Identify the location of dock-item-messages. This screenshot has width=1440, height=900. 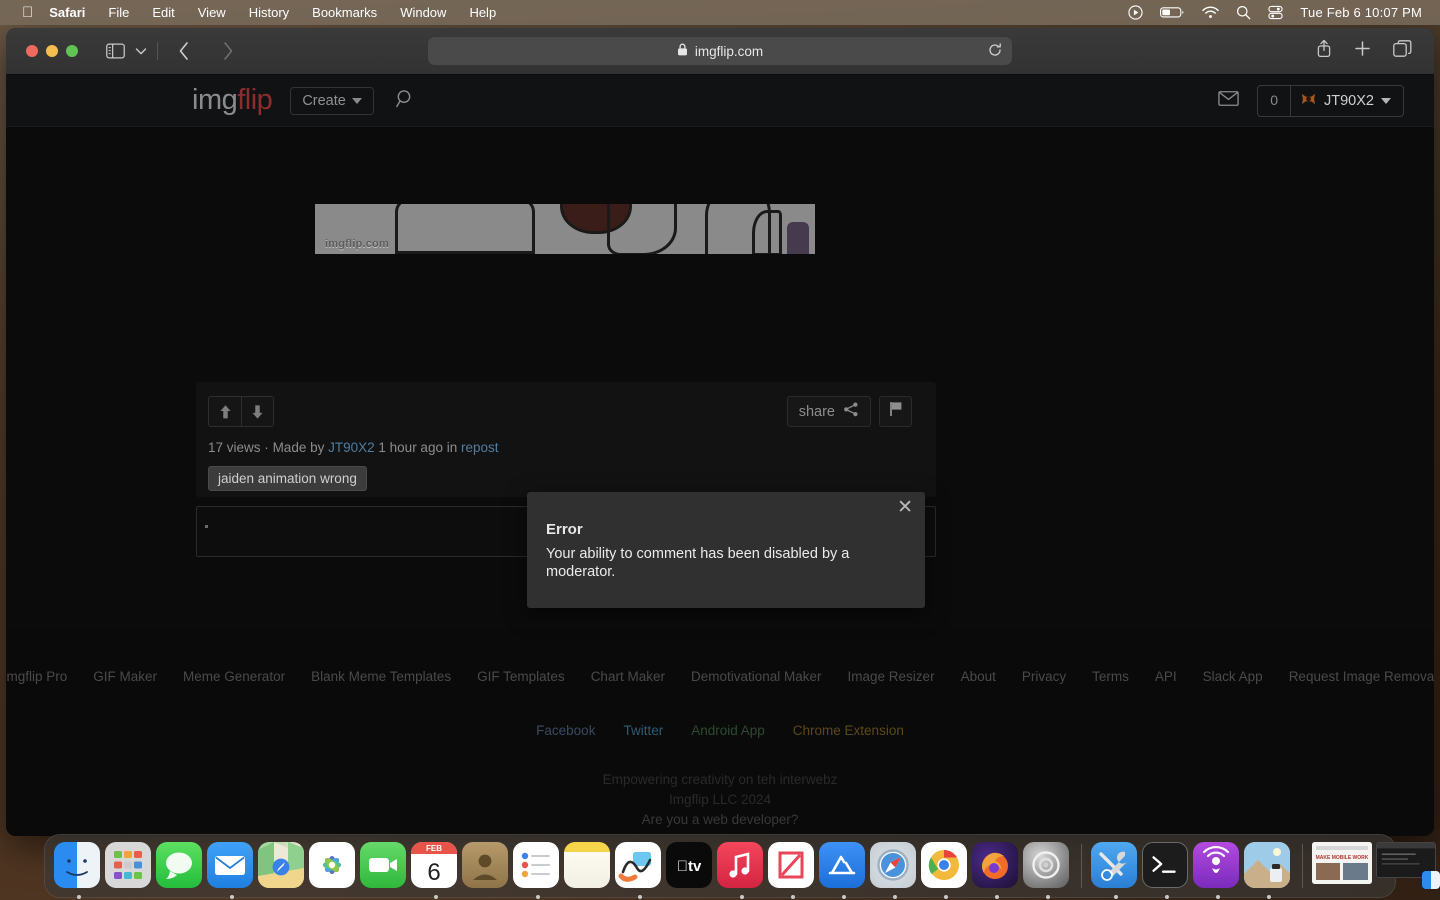
(180, 866).